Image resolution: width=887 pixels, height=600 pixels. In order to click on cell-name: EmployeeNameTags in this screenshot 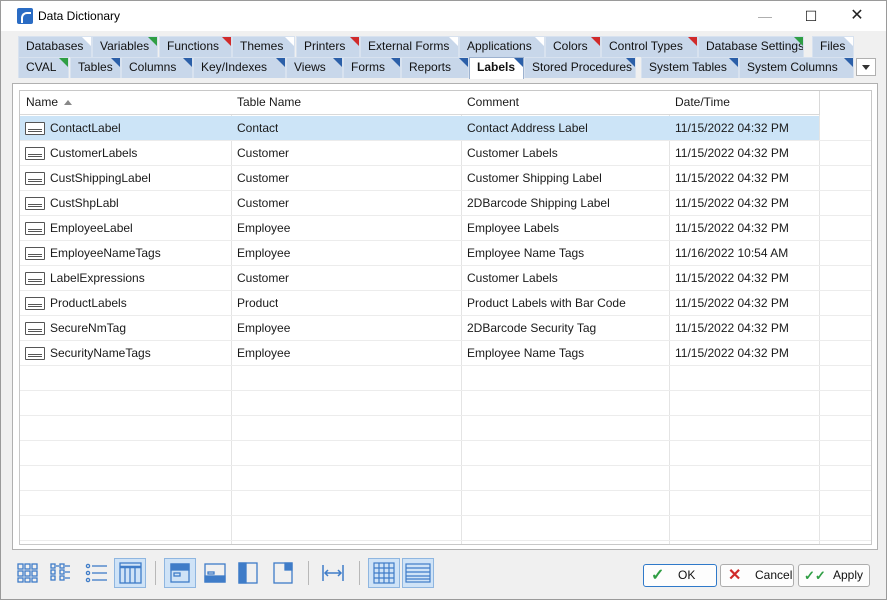, I will do `click(105, 253)`.